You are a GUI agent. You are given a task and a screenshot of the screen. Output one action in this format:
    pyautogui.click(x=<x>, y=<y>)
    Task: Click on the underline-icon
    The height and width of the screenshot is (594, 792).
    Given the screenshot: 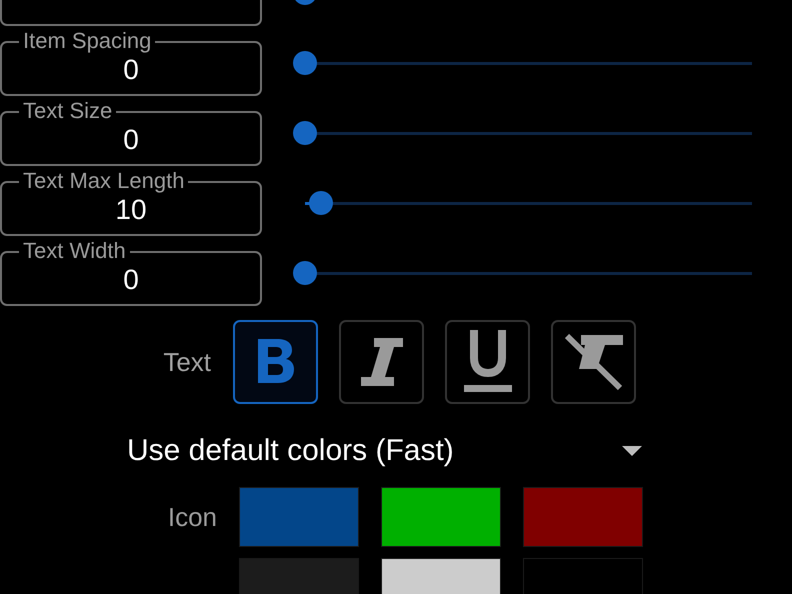 What is the action you would take?
    pyautogui.click(x=487, y=362)
    